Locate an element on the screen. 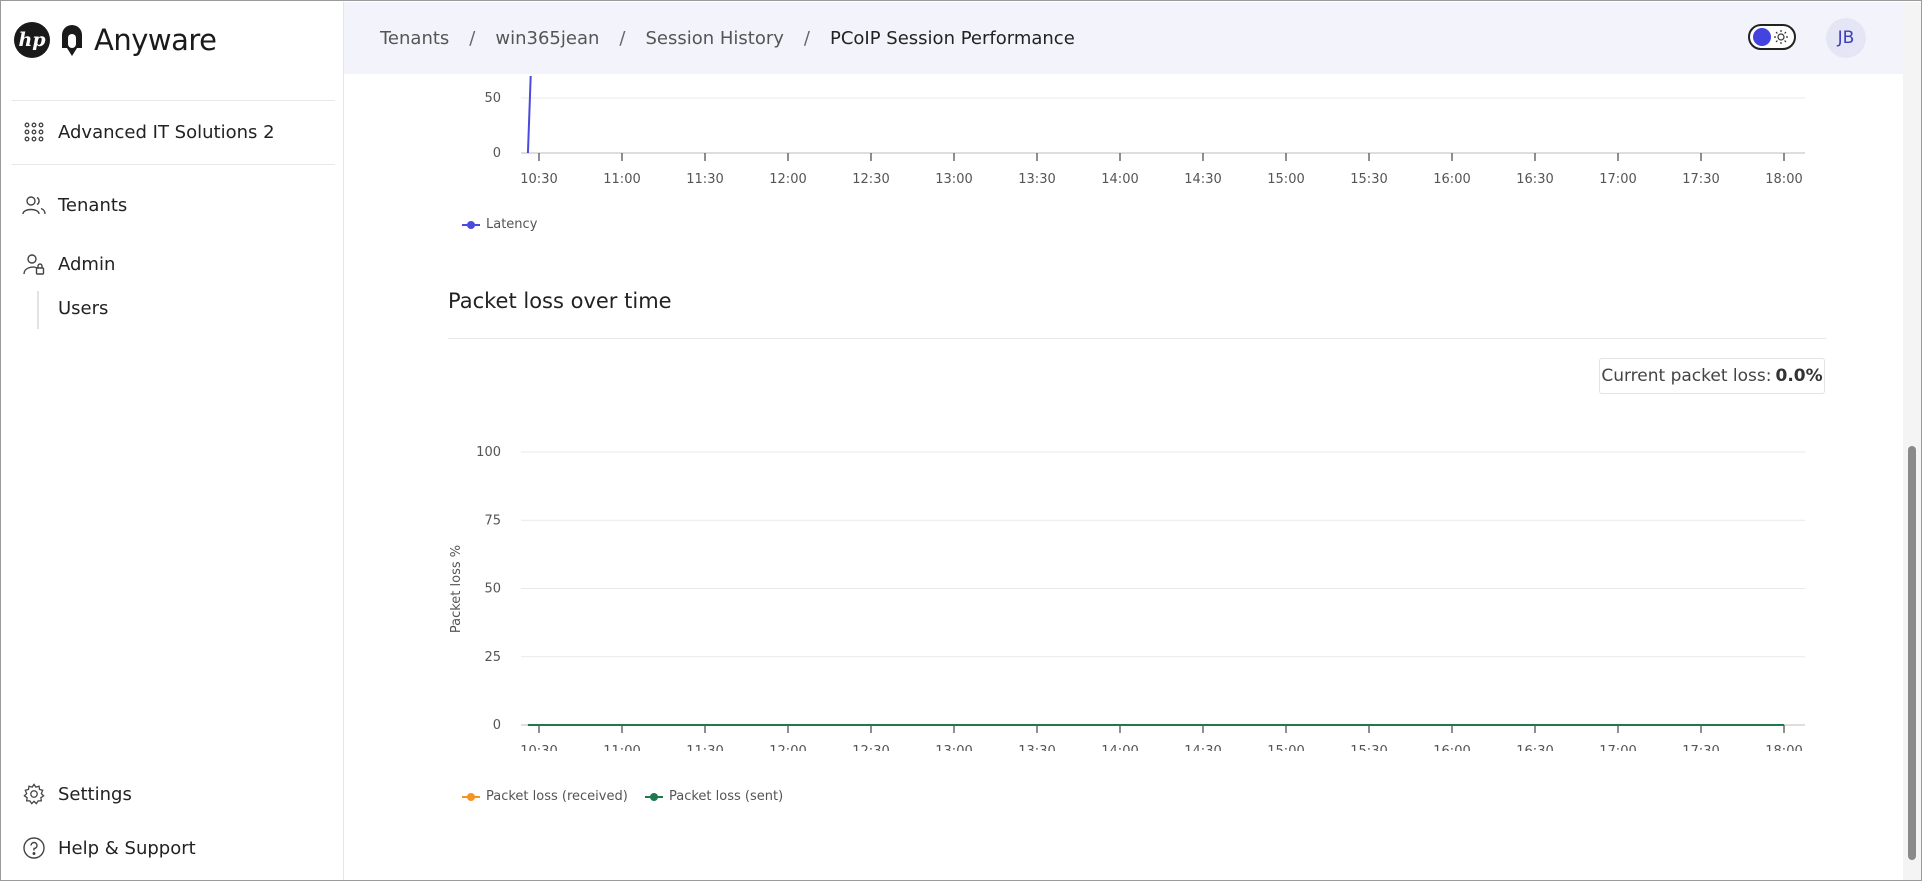 The width and height of the screenshot is (1922, 881). legend-label: Packet loss (sent) is located at coordinates (726, 796).